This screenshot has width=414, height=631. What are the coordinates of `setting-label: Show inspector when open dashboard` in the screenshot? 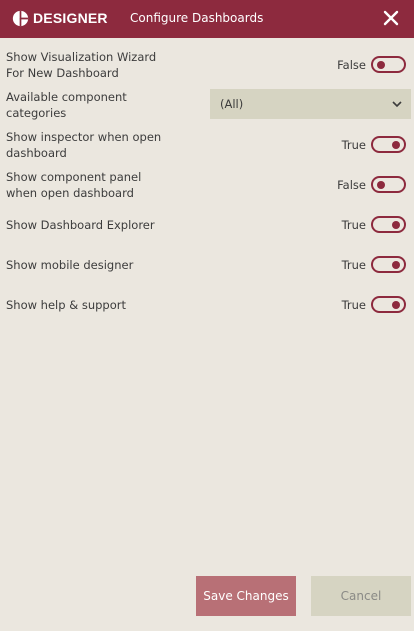 It's located at (84, 145).